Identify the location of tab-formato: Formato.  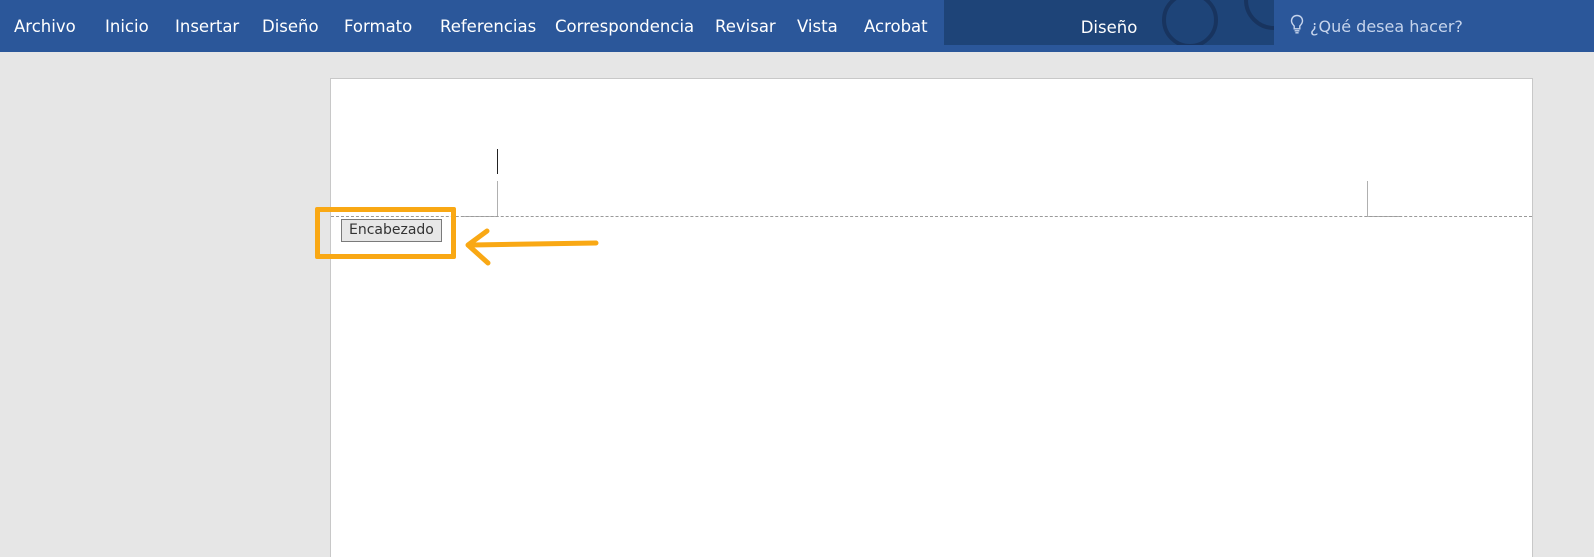
(378, 26).